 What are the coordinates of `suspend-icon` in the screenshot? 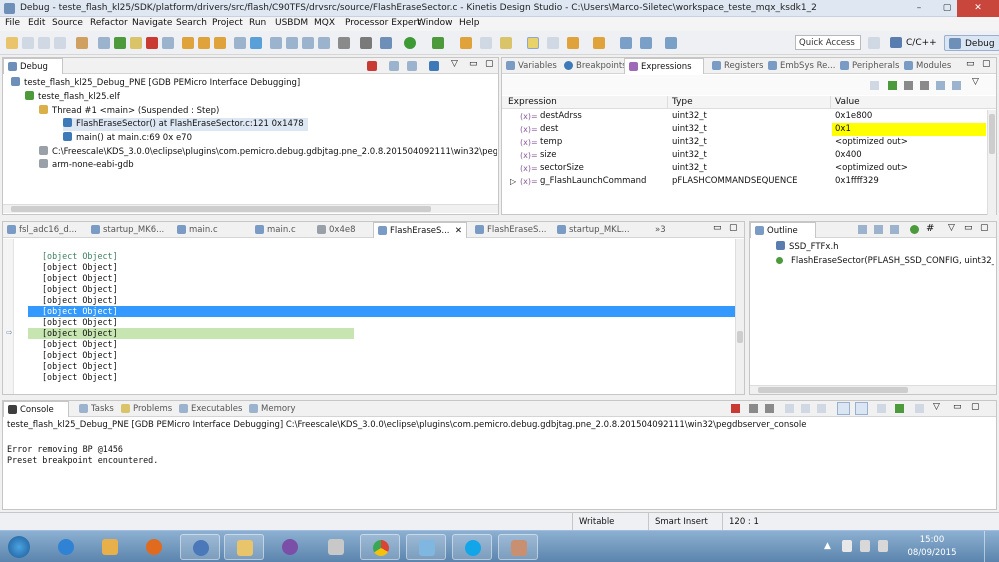 It's located at (136, 43).